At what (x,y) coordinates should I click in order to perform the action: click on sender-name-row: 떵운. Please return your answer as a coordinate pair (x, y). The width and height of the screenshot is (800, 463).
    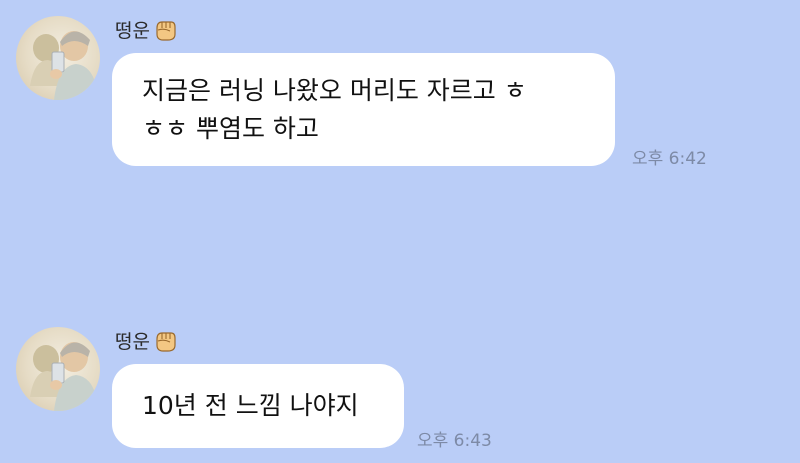
    Looking at the image, I should click on (146, 340).